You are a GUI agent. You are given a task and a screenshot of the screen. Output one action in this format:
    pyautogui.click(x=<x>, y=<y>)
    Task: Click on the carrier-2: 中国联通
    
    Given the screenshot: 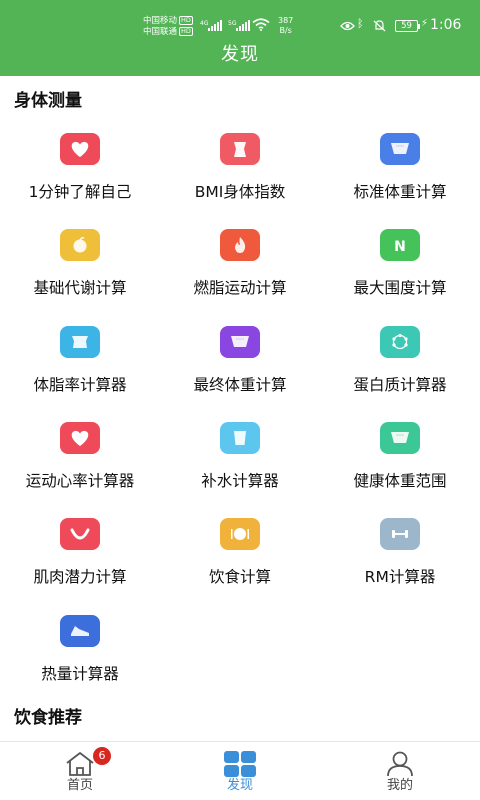 What is the action you would take?
    pyautogui.click(x=160, y=32)
    